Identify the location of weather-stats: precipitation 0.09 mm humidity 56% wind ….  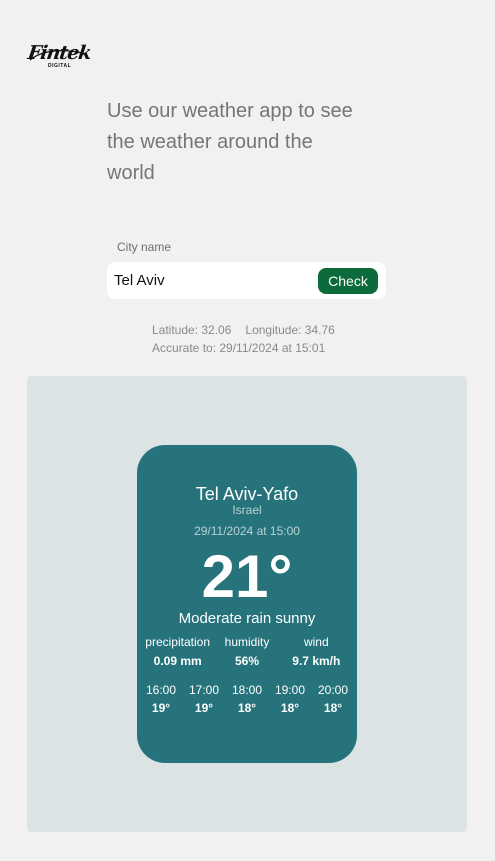
(247, 651).